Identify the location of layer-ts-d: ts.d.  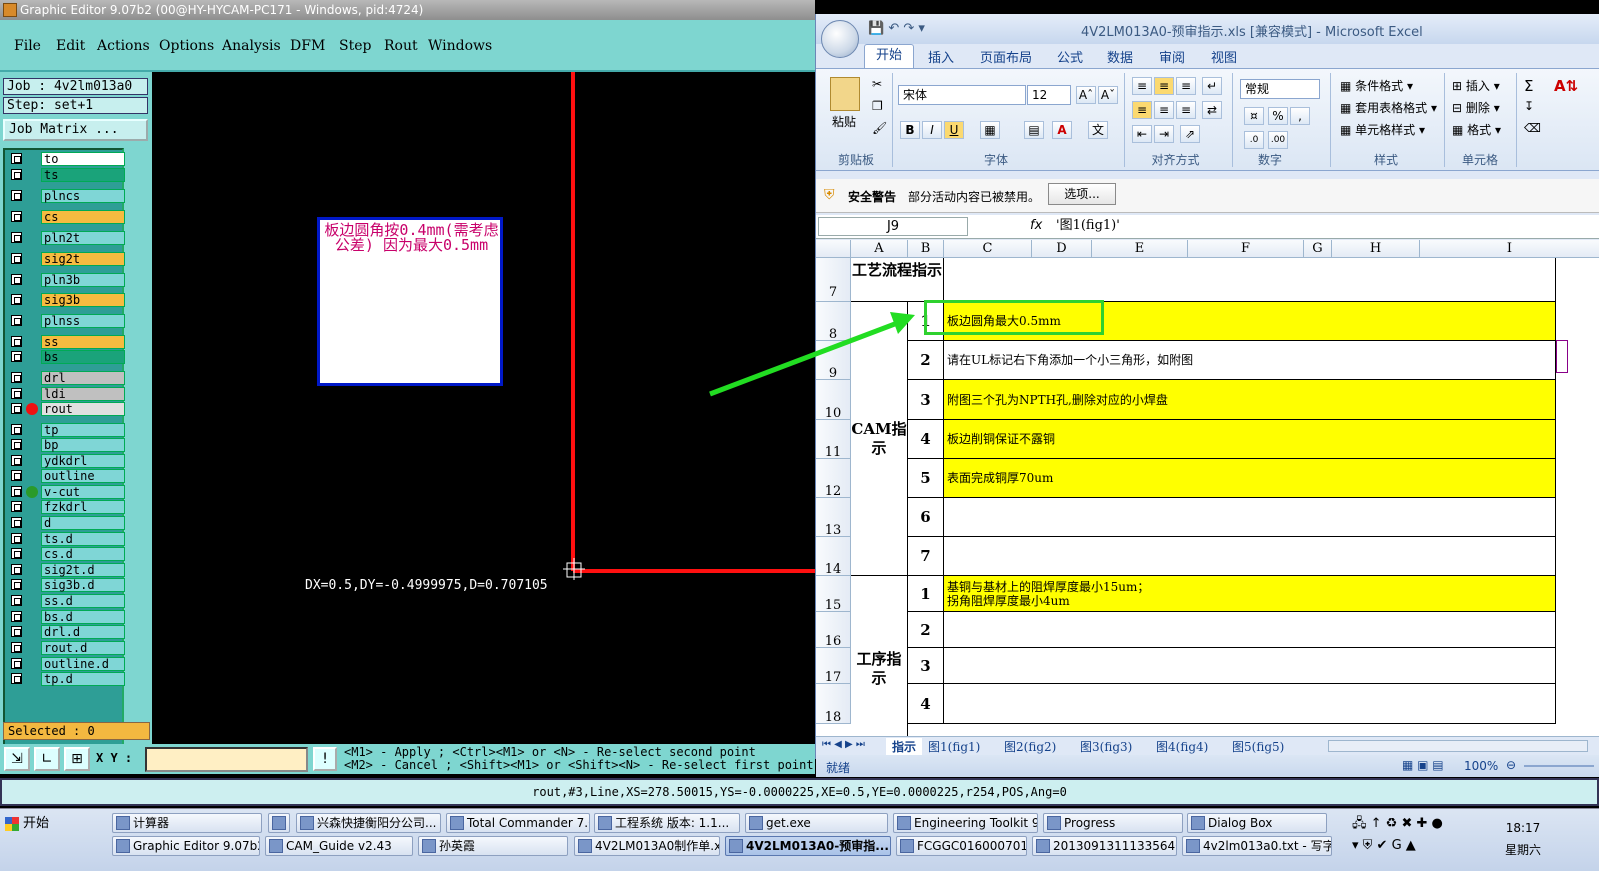
(67, 539).